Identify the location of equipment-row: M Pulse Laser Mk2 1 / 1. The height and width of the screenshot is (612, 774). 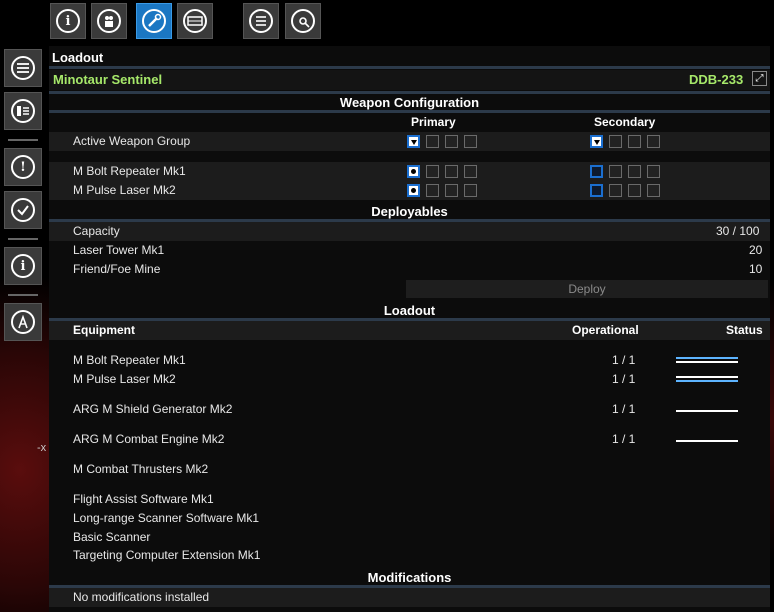
(409, 379).